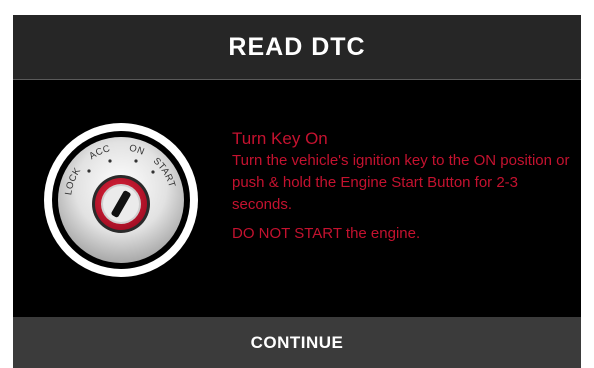  Describe the element at coordinates (280, 138) in the screenshot. I see `instruction-title: Turn Key On` at that location.